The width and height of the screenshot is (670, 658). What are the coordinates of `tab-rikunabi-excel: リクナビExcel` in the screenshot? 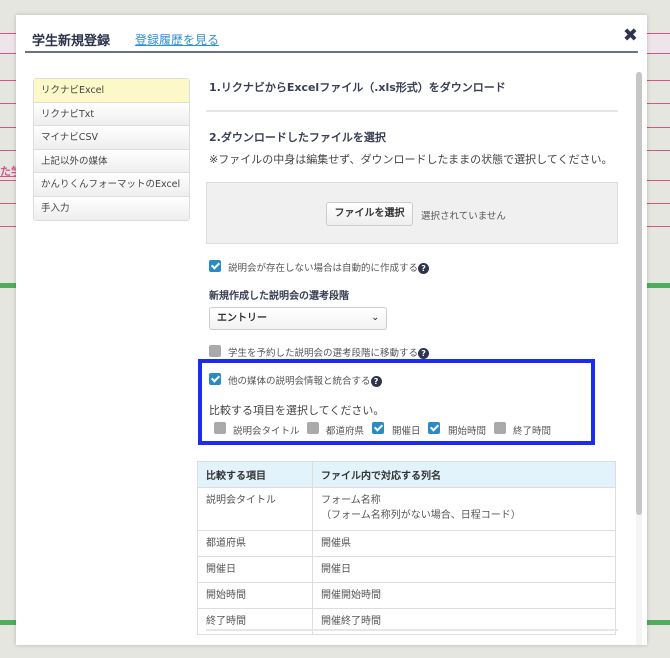 It's located at (111, 91).